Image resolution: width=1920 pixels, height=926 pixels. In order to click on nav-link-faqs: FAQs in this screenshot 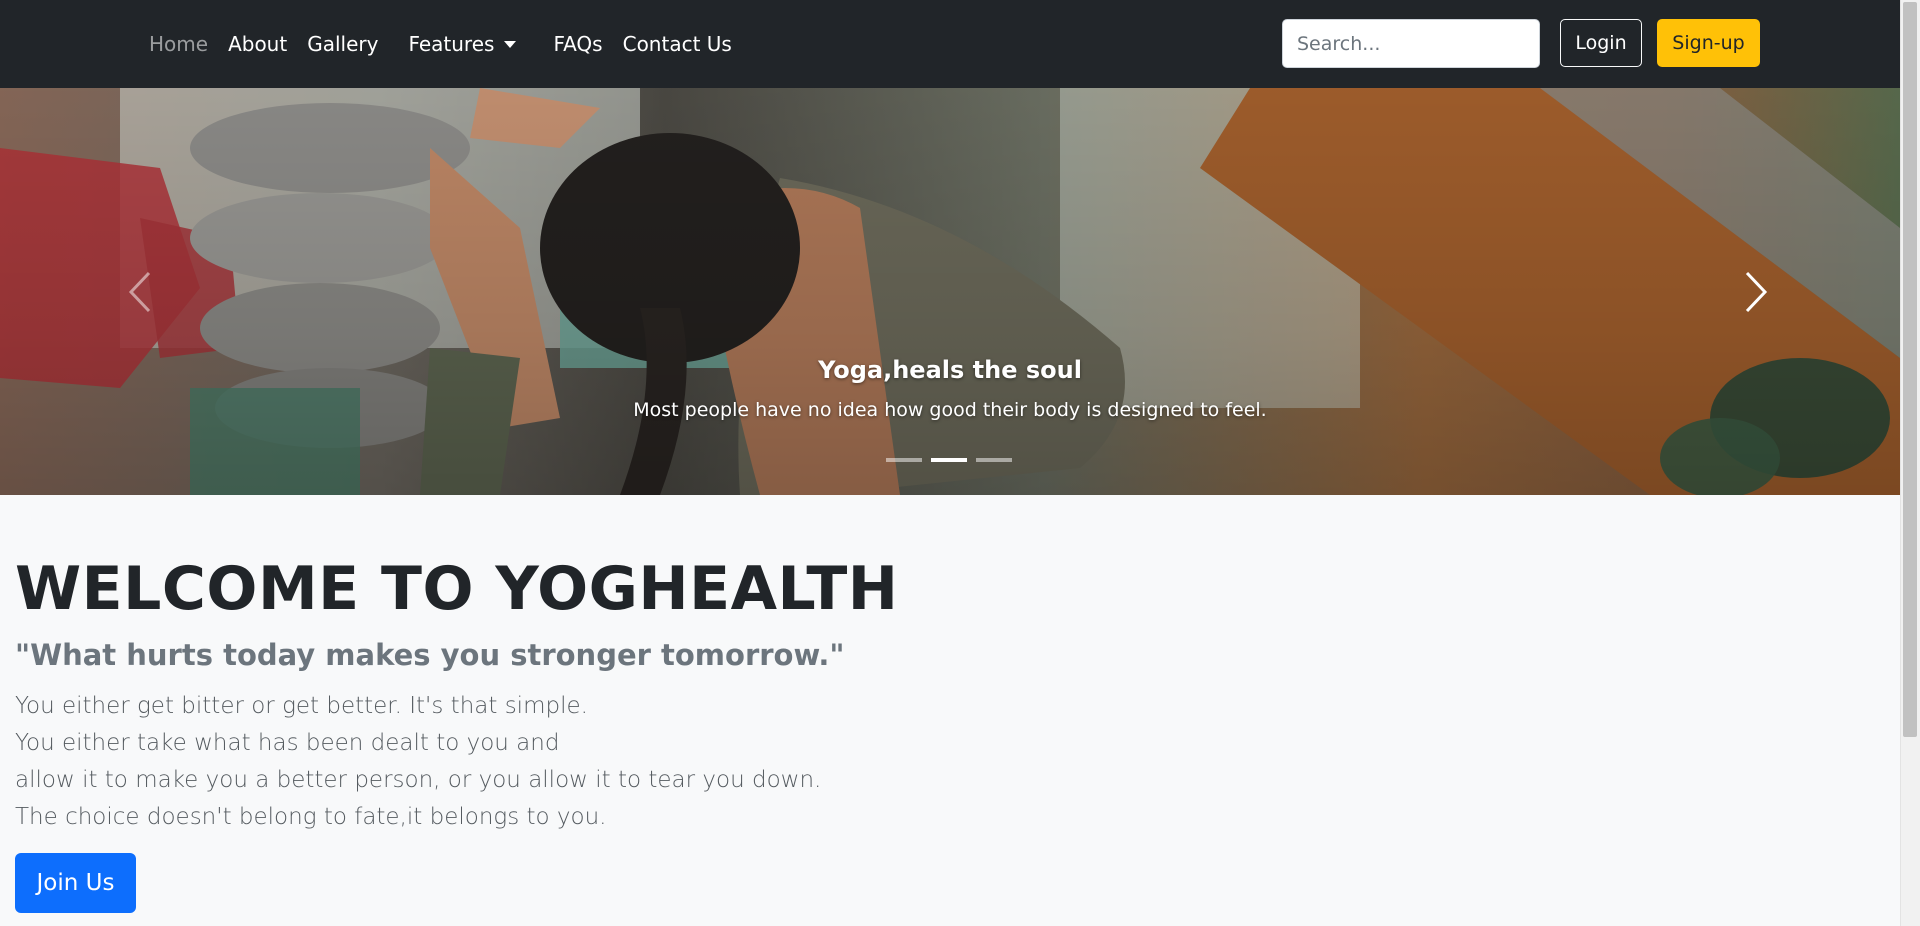, I will do `click(577, 44)`.